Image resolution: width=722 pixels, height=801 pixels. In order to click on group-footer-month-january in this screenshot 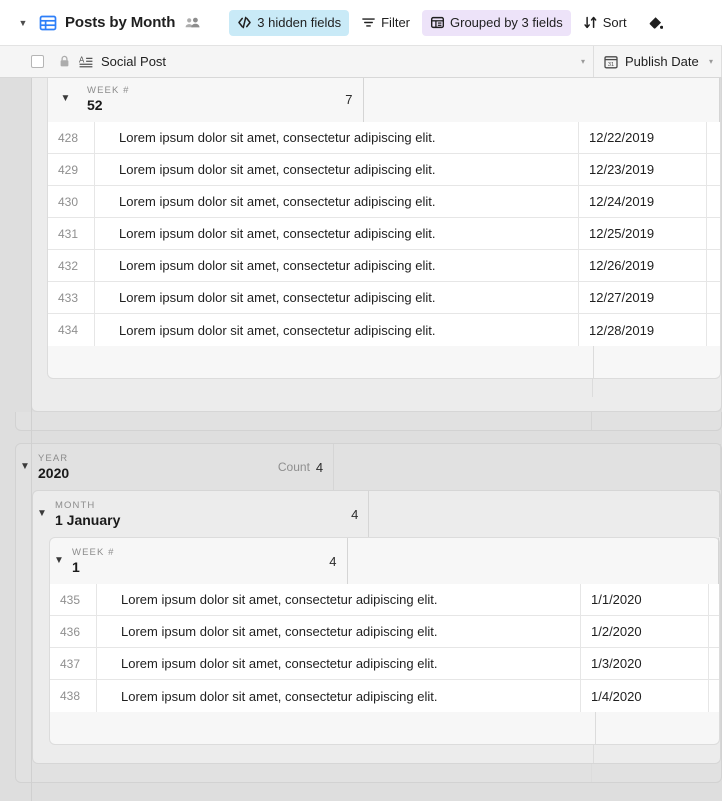, I will do `click(376, 754)`.